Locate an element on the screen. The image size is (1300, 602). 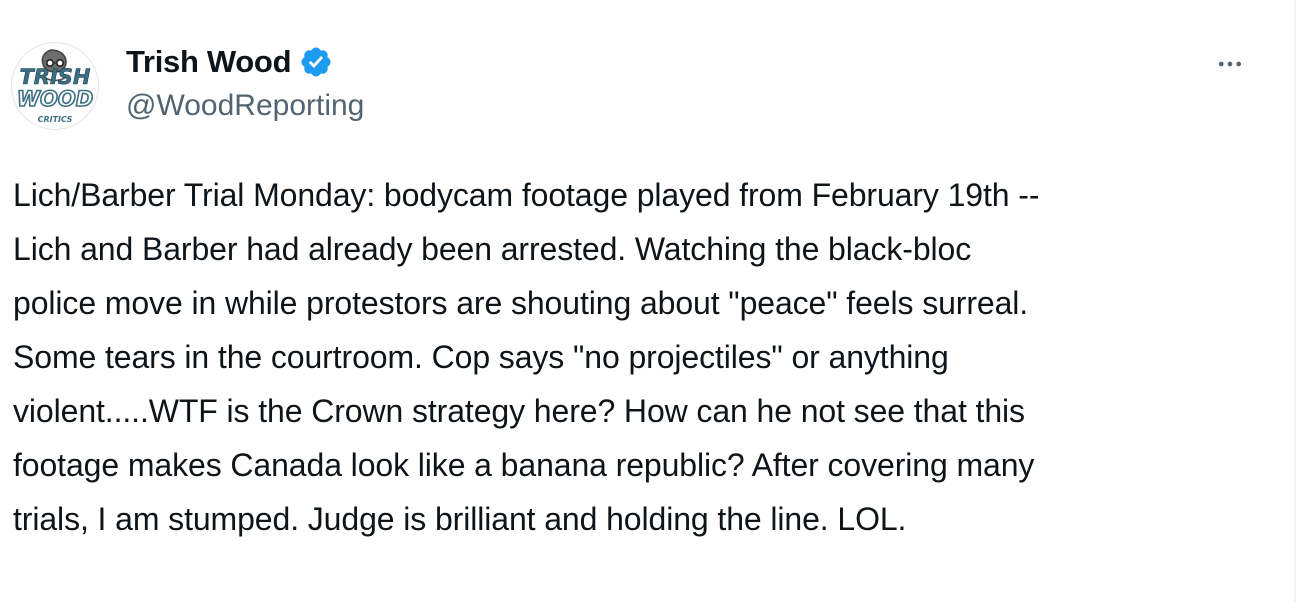
column-border is located at coordinates (1295, 301).